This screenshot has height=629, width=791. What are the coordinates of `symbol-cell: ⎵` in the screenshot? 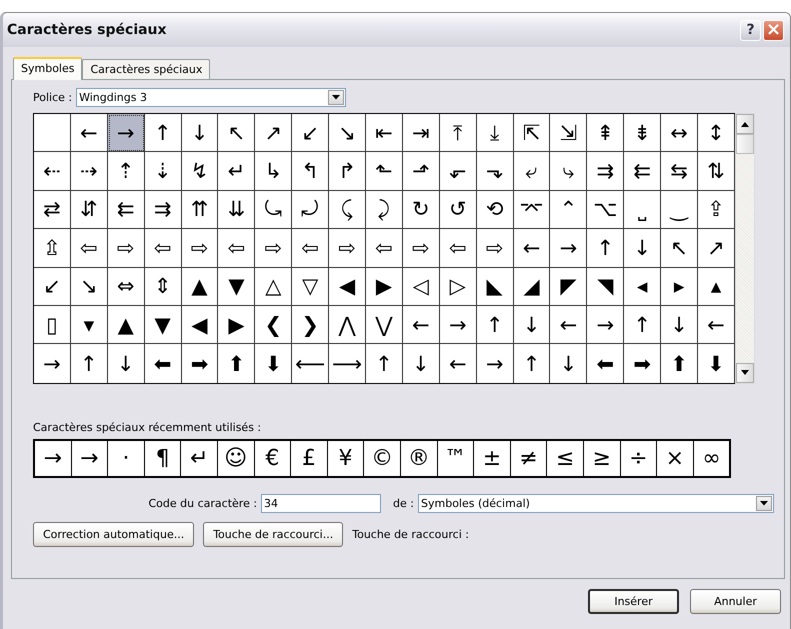 It's located at (643, 210).